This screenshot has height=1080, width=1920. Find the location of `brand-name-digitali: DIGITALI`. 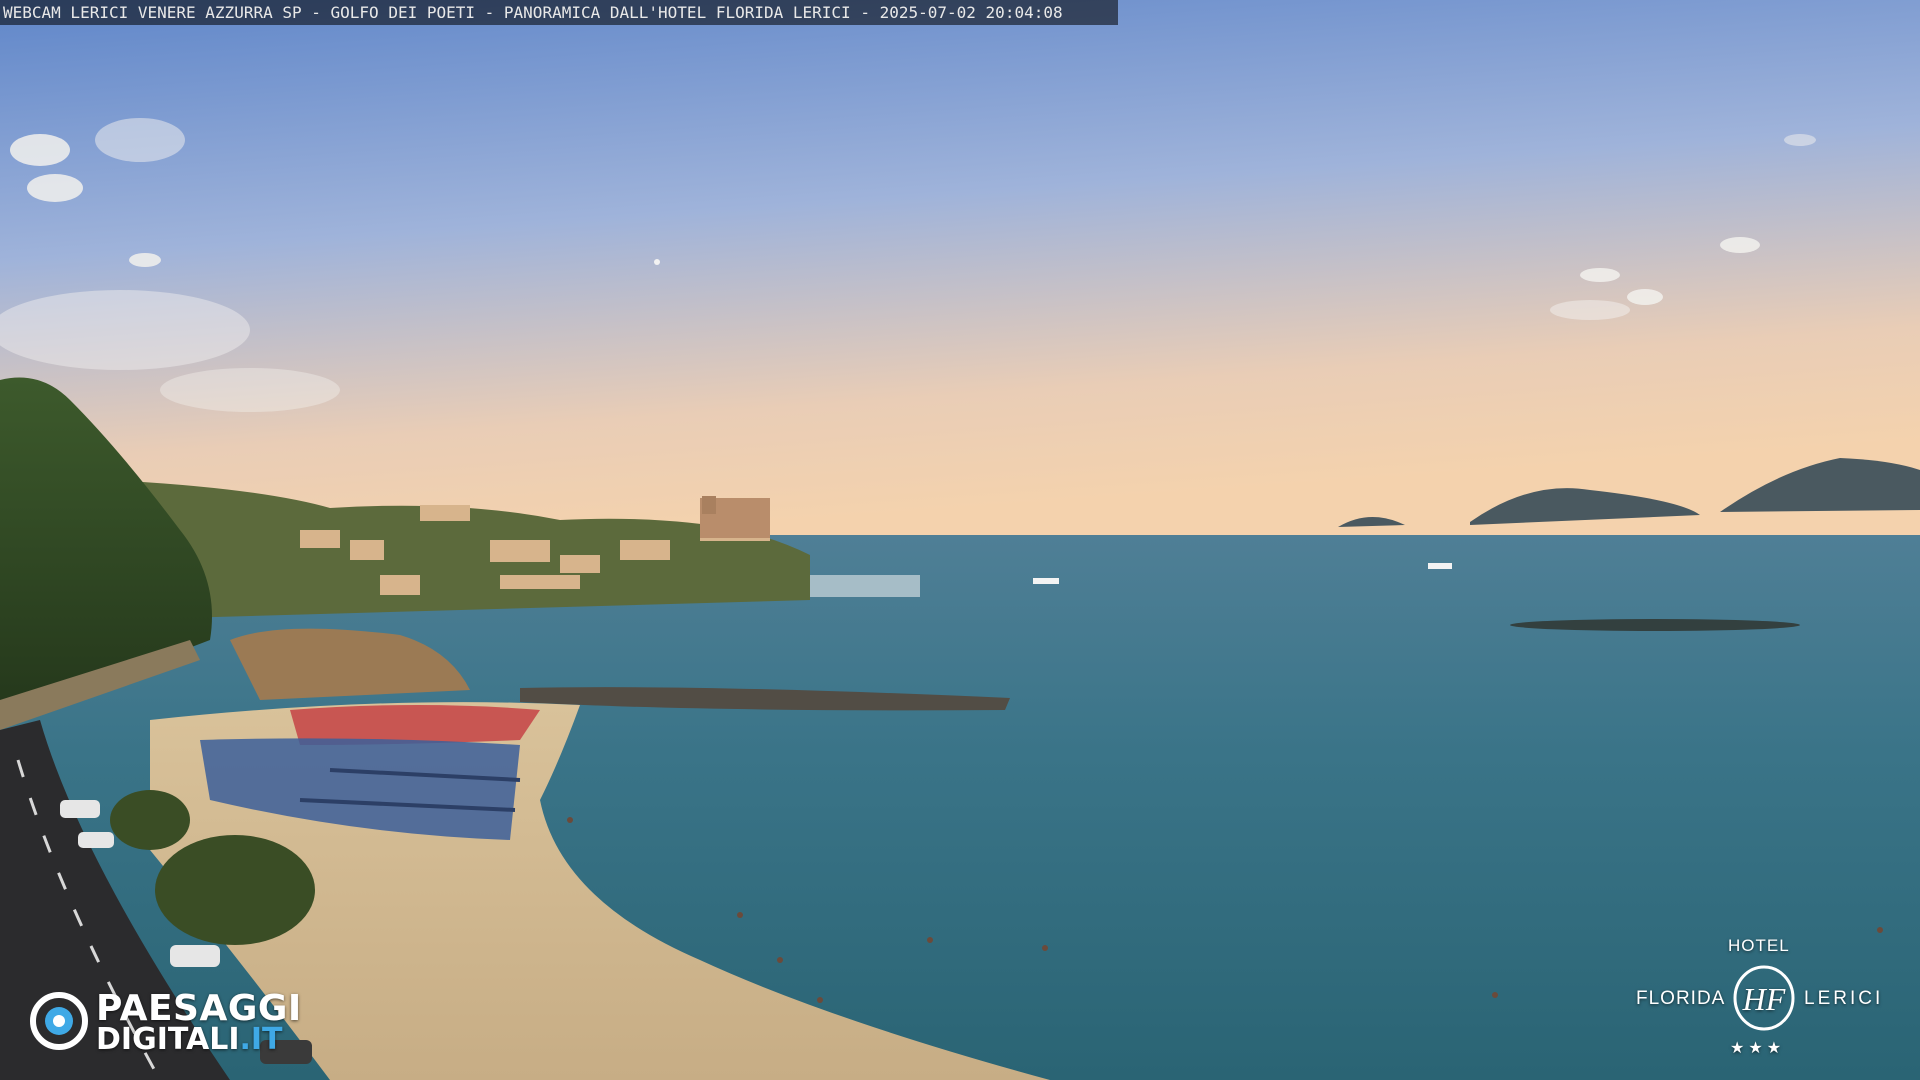

brand-name-digitali: DIGITALI is located at coordinates (168, 1039).